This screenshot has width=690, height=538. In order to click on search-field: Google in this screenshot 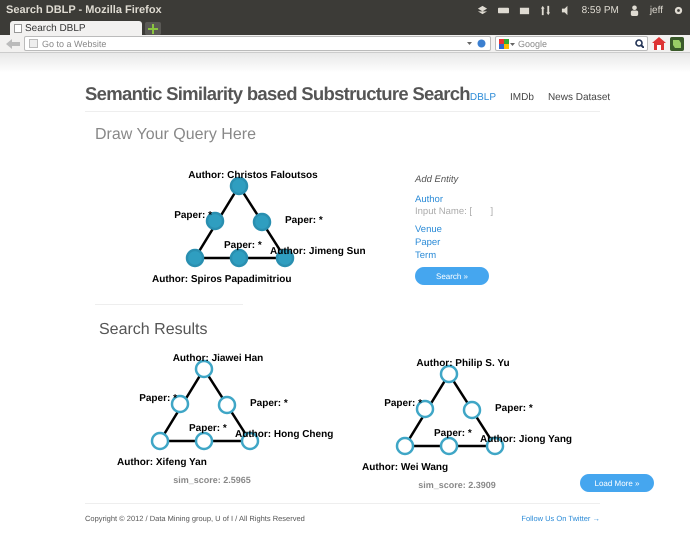, I will do `click(571, 43)`.